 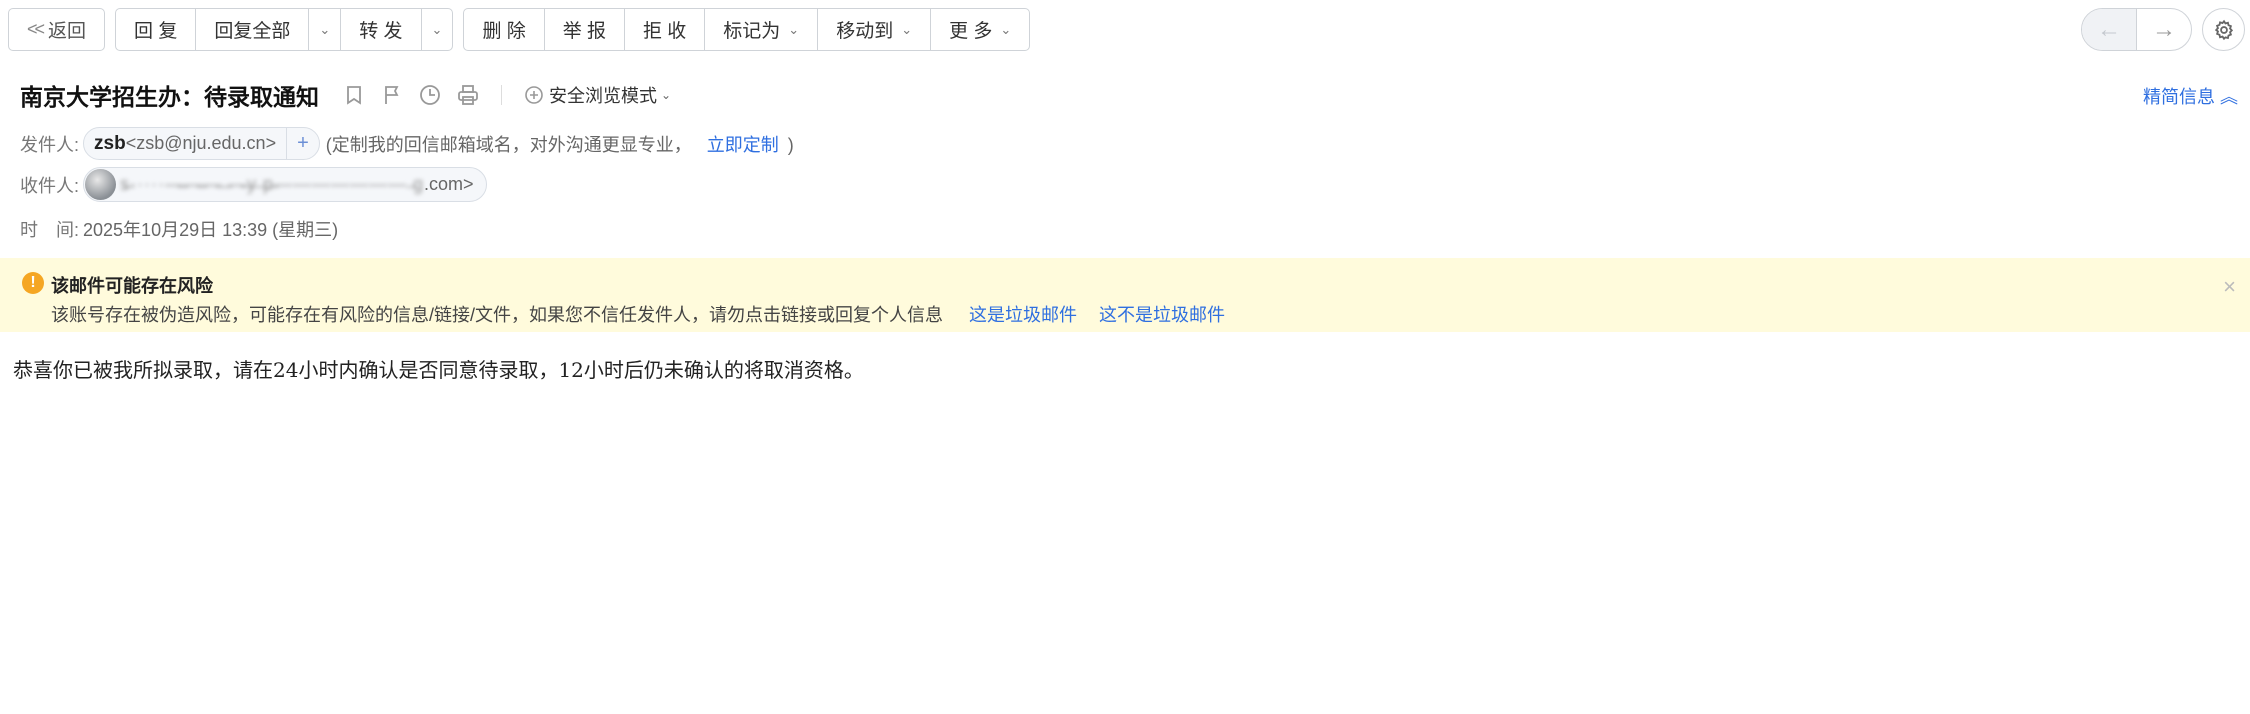 I want to click on reject-button: 拒 收, so click(x=665, y=29).